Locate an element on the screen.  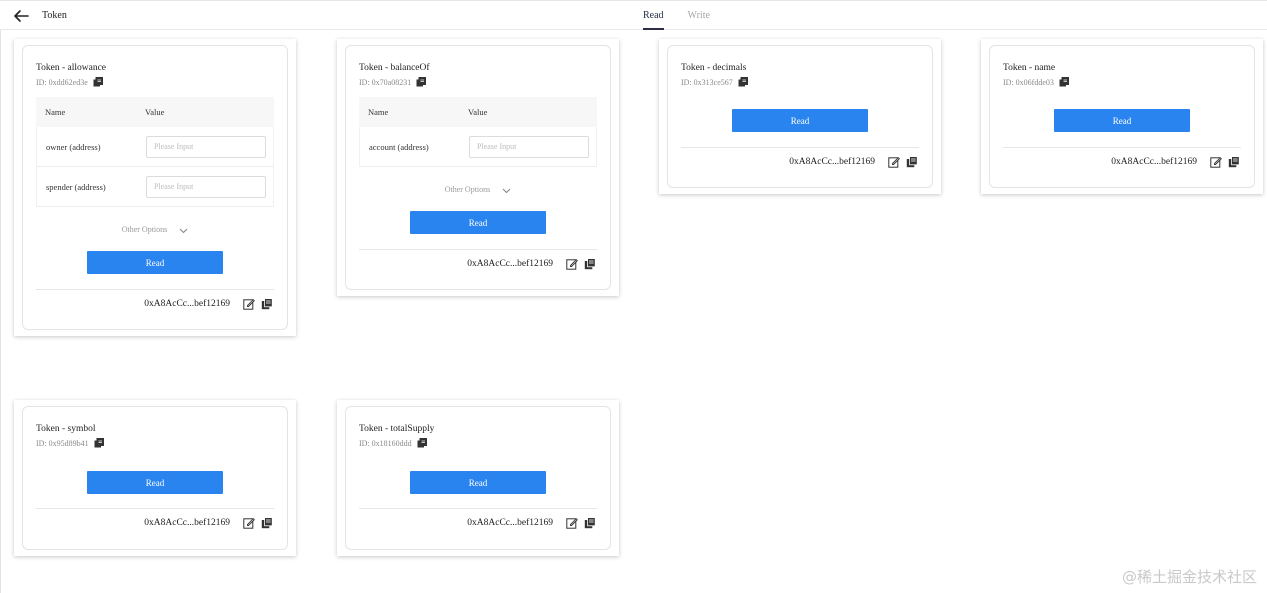
tab-bar: Read Write is located at coordinates (688, 16).